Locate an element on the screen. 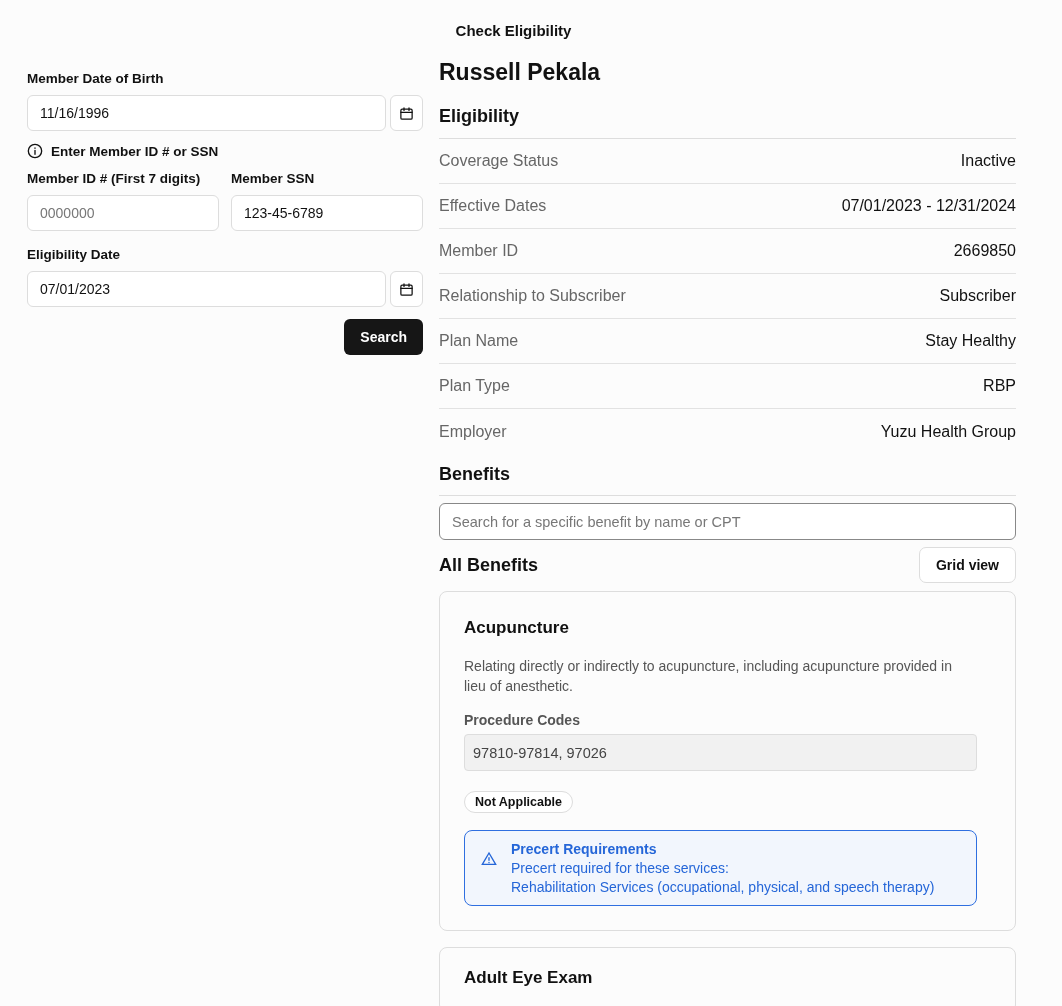  warning-icon is located at coordinates (489, 859).